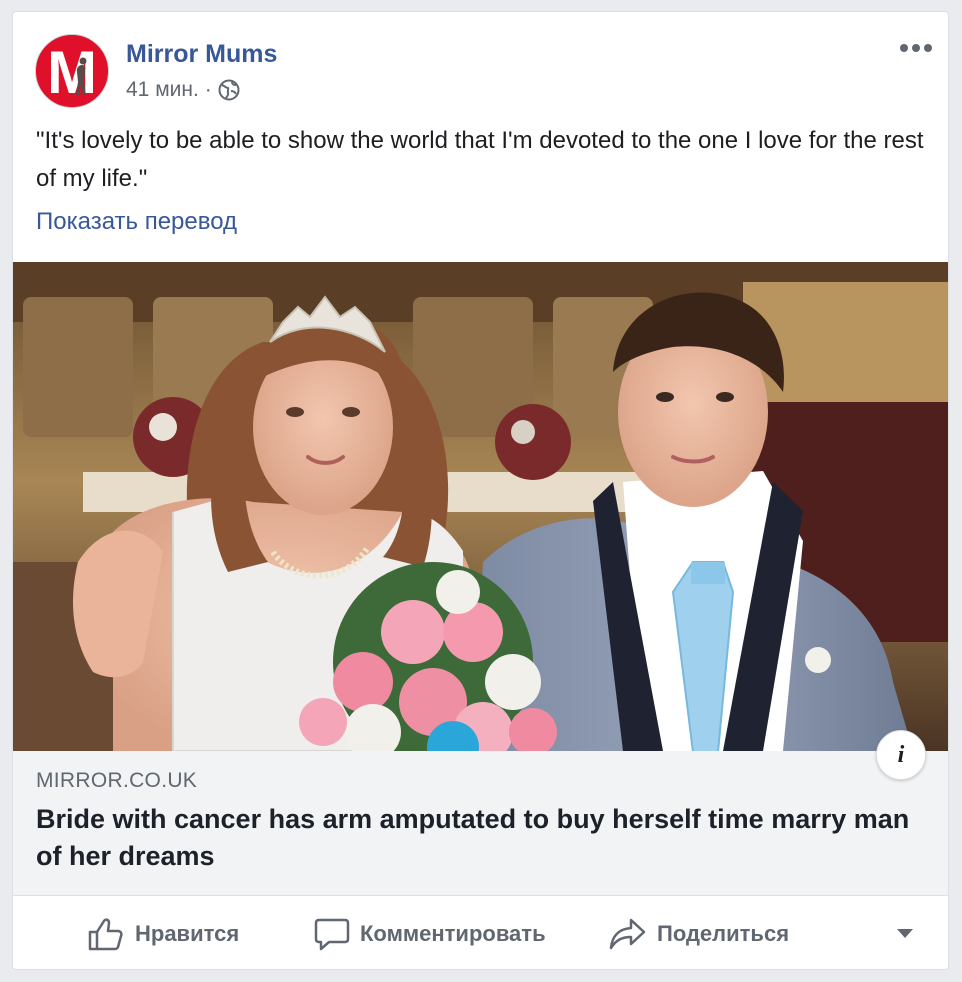 This screenshot has width=962, height=982. What do you see at coordinates (723, 933) in the screenshot?
I see `share-label: Поделиться` at bounding box center [723, 933].